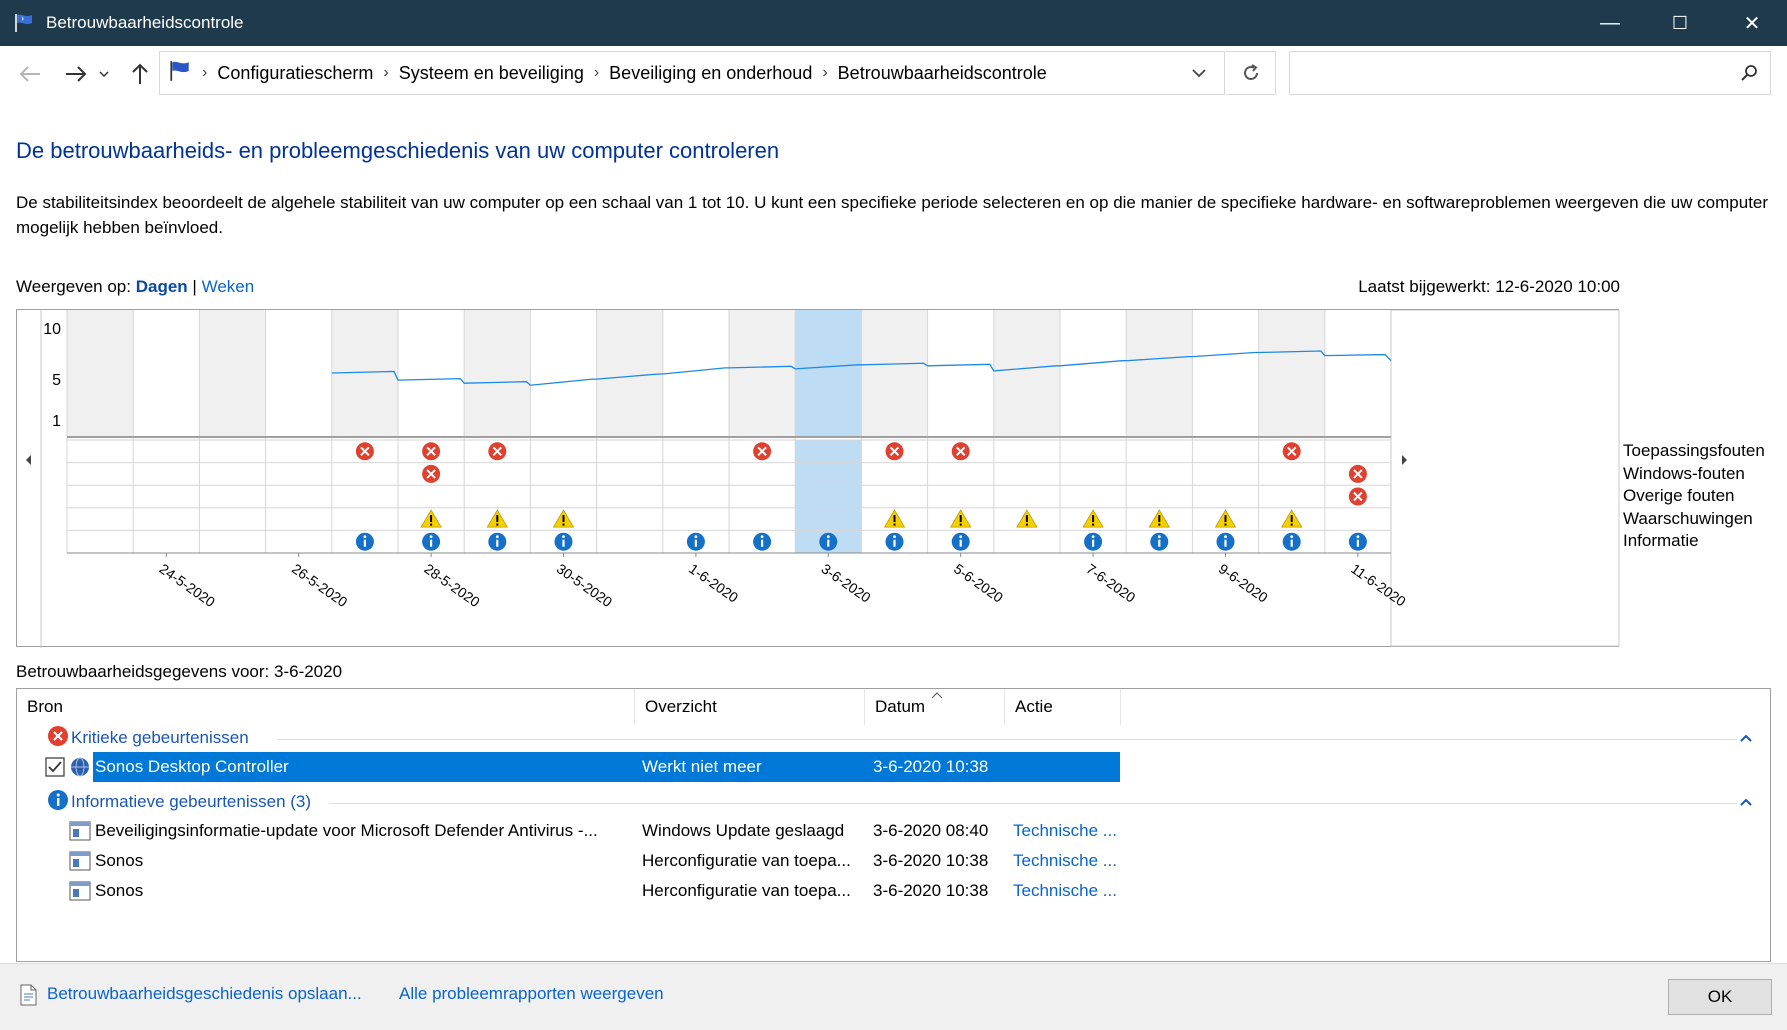  Describe the element at coordinates (1684, 473) in the screenshot. I see `legend-item: Windows-fouten` at that location.